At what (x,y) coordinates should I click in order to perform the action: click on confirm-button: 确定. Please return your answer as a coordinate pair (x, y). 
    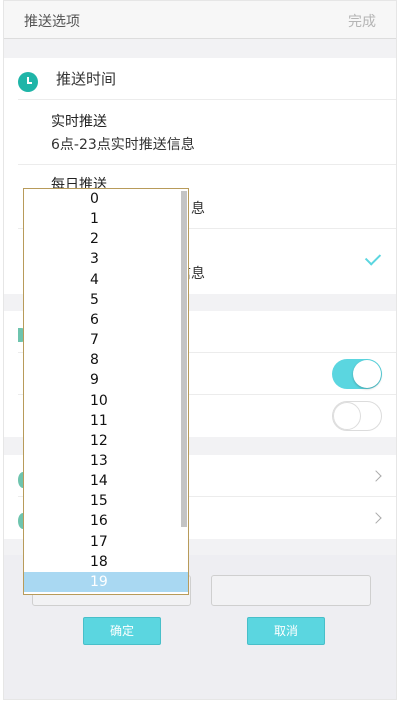
    Looking at the image, I should click on (122, 631).